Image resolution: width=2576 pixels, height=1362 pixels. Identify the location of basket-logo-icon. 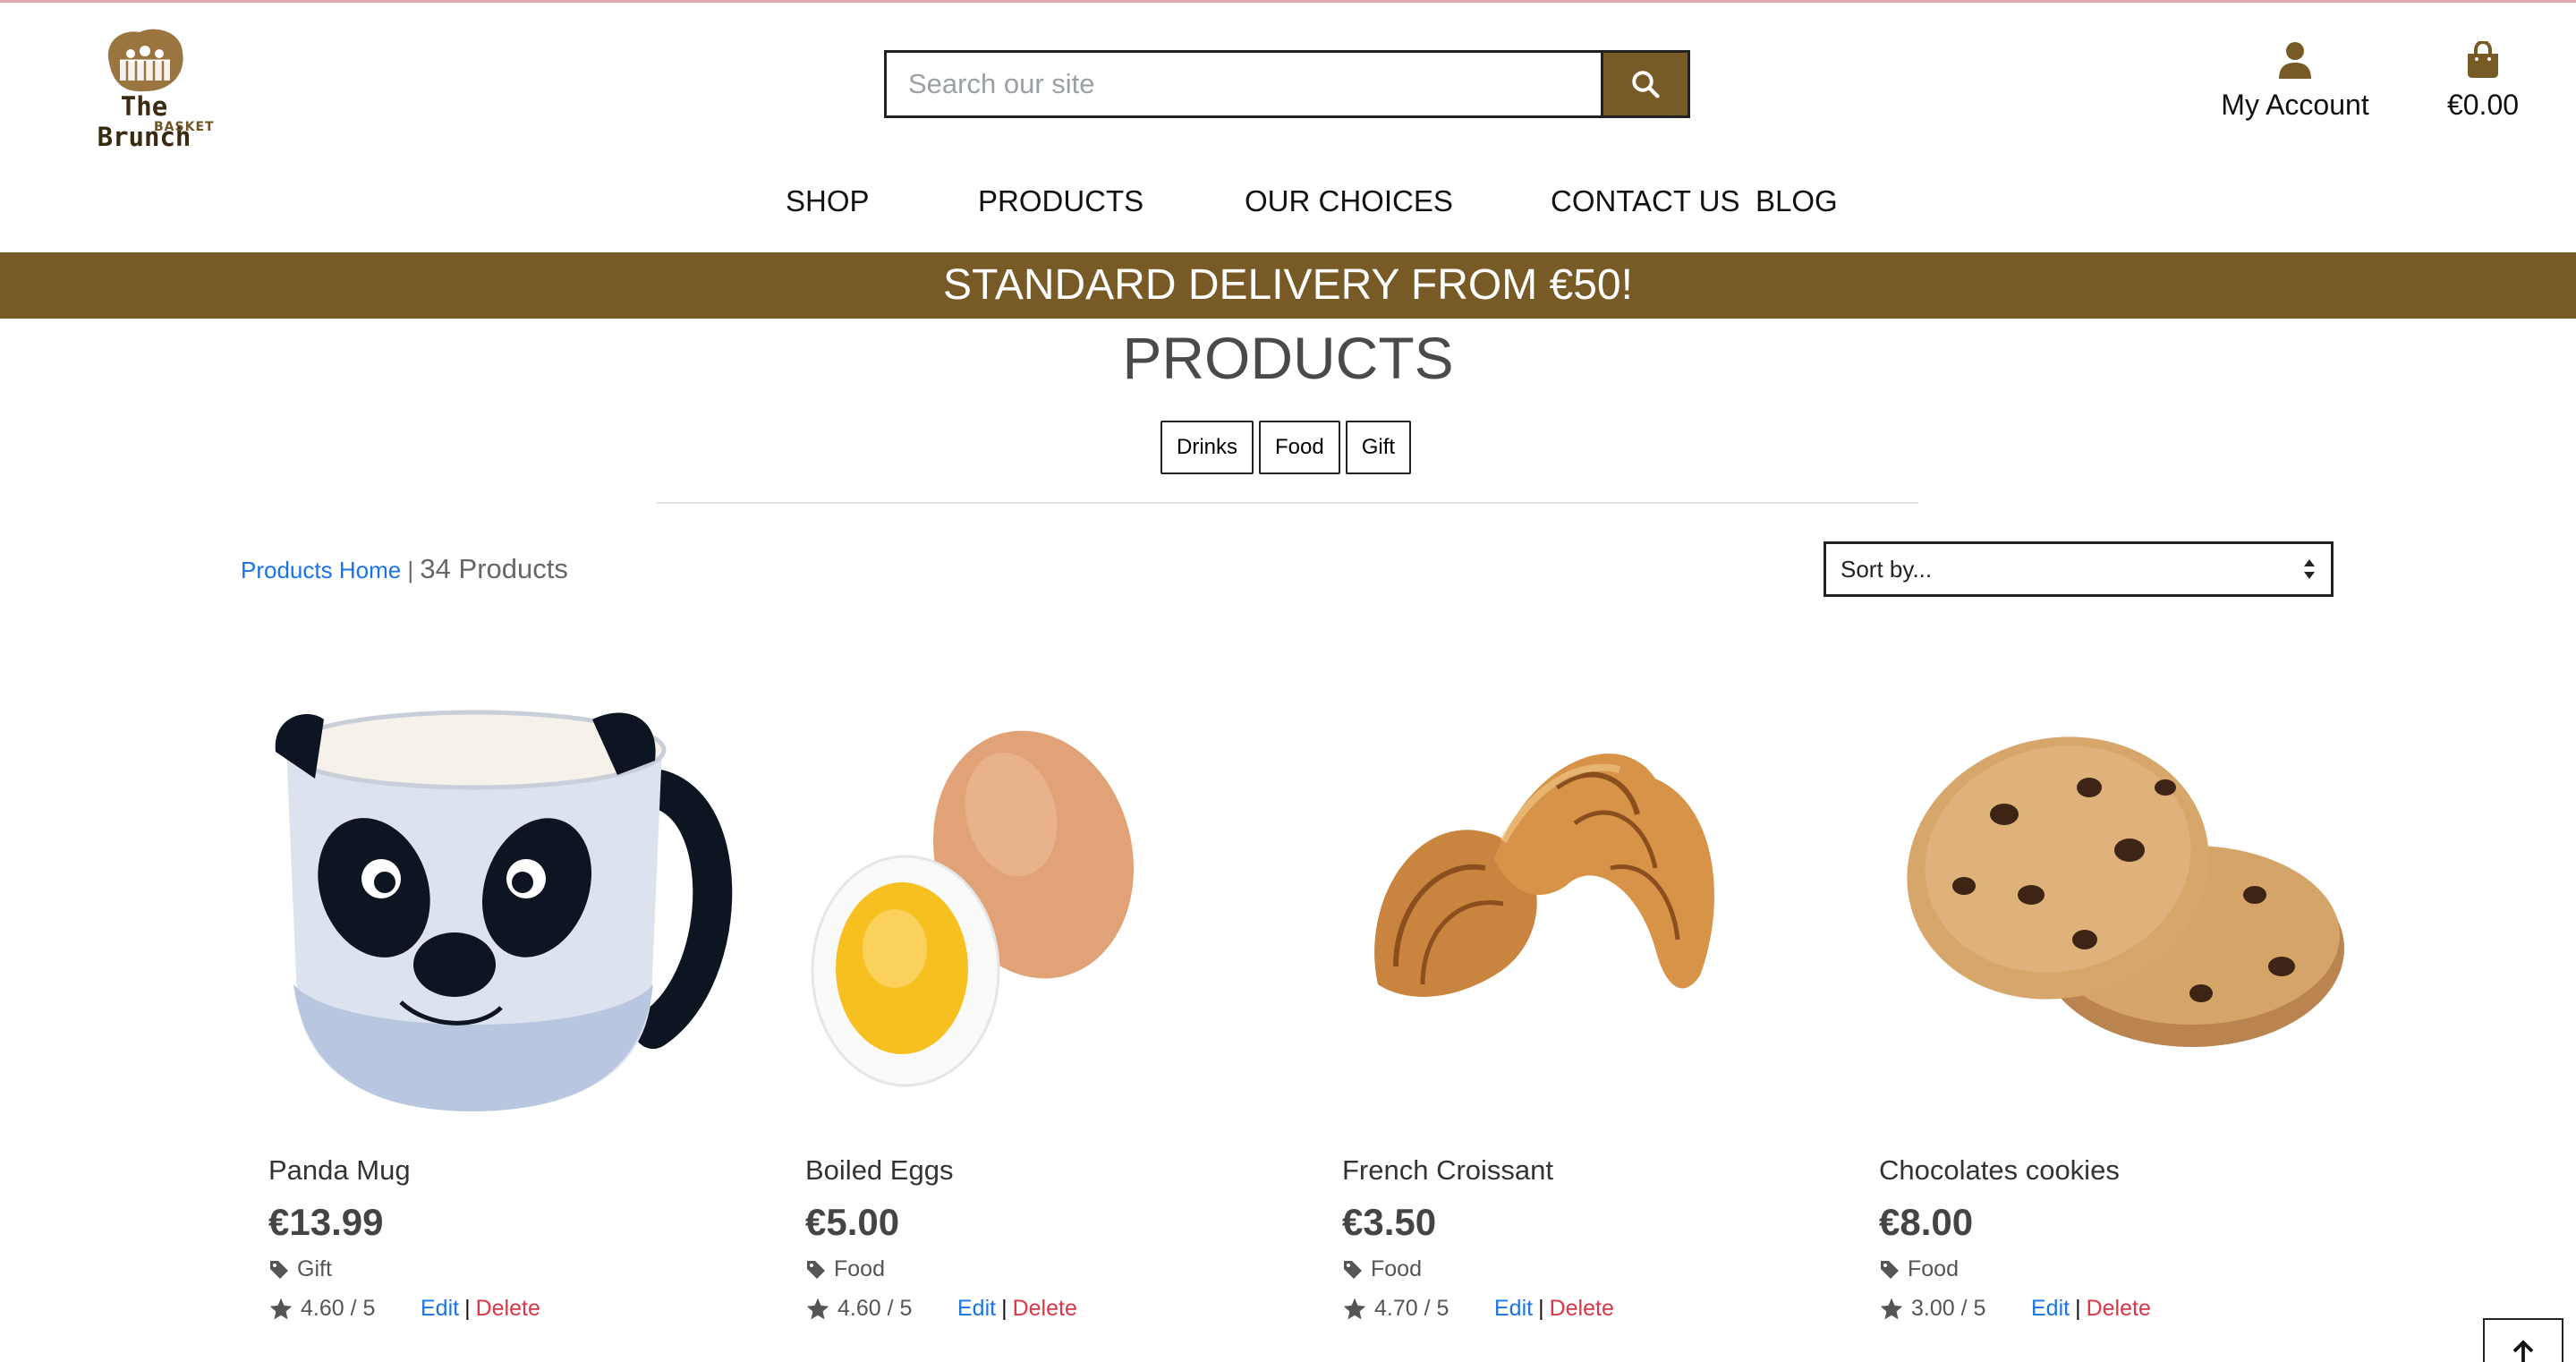
(145, 60).